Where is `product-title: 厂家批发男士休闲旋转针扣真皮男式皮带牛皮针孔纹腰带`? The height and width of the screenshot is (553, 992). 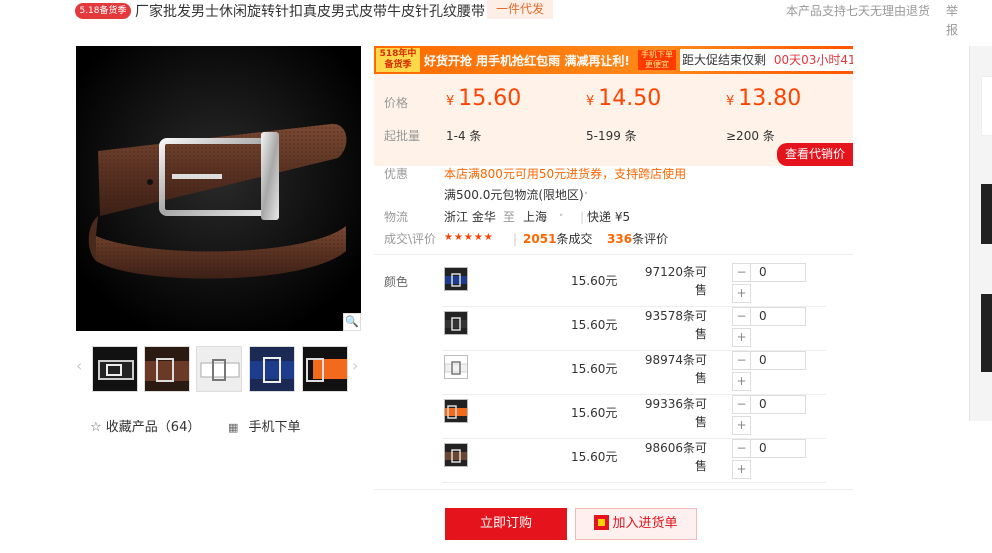 product-title: 厂家批发男士休闲旋转针扣真皮男式皮带牛皮针孔纹腰带 is located at coordinates (310, 12).